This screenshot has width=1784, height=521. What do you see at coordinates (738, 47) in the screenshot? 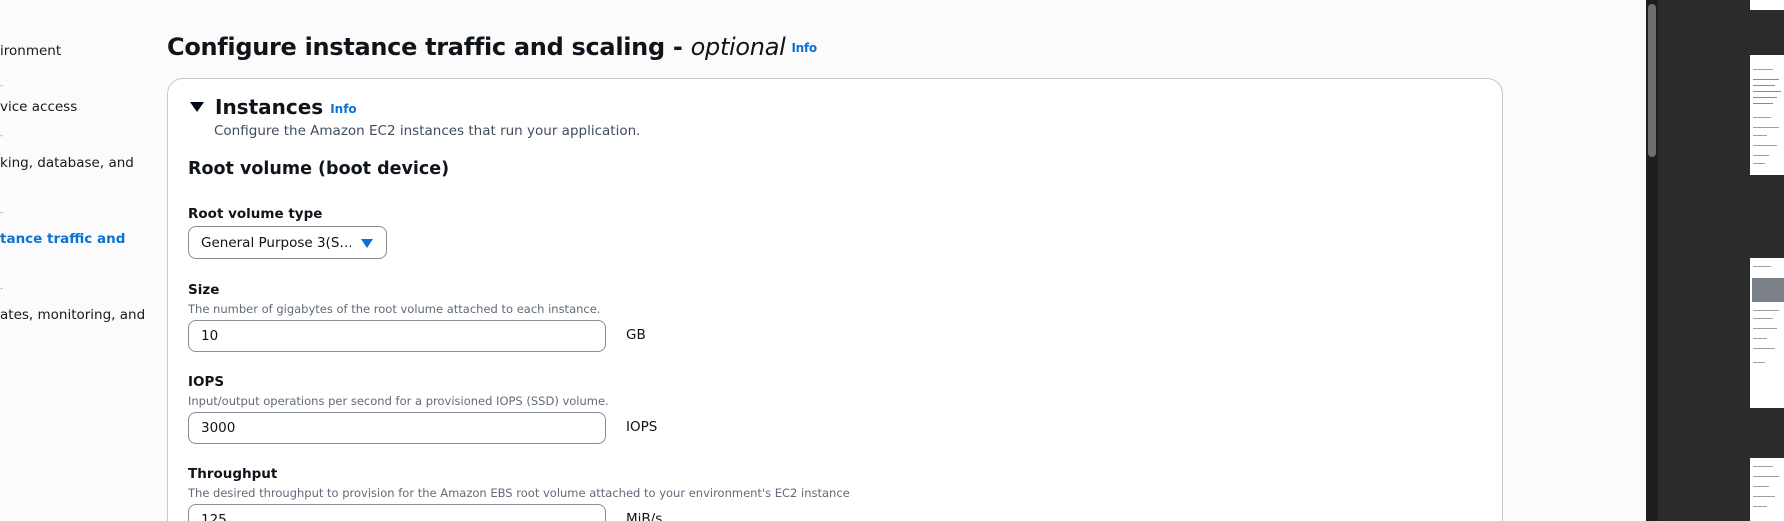
I see `page-title-optional: optional` at bounding box center [738, 47].